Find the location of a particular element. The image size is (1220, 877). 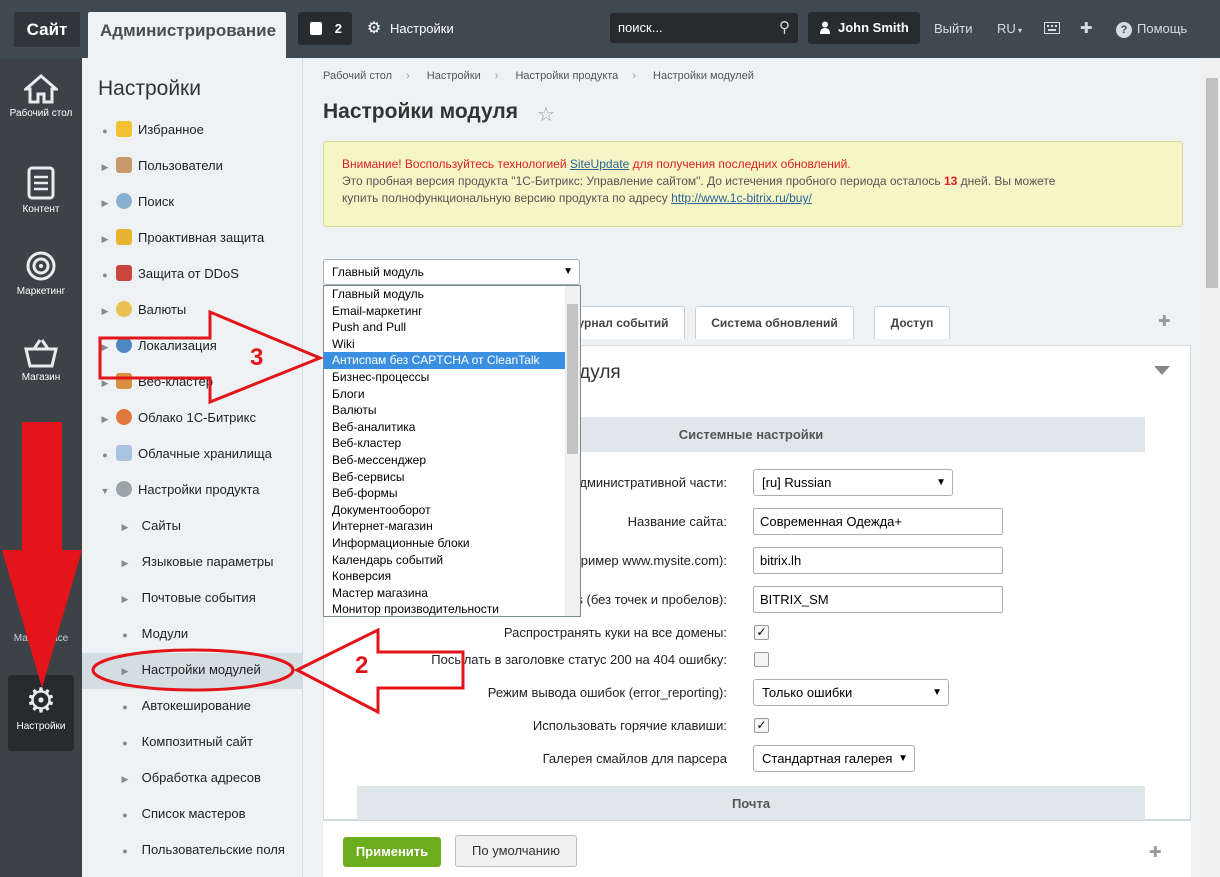

cluster-icon is located at coordinates (124, 381).